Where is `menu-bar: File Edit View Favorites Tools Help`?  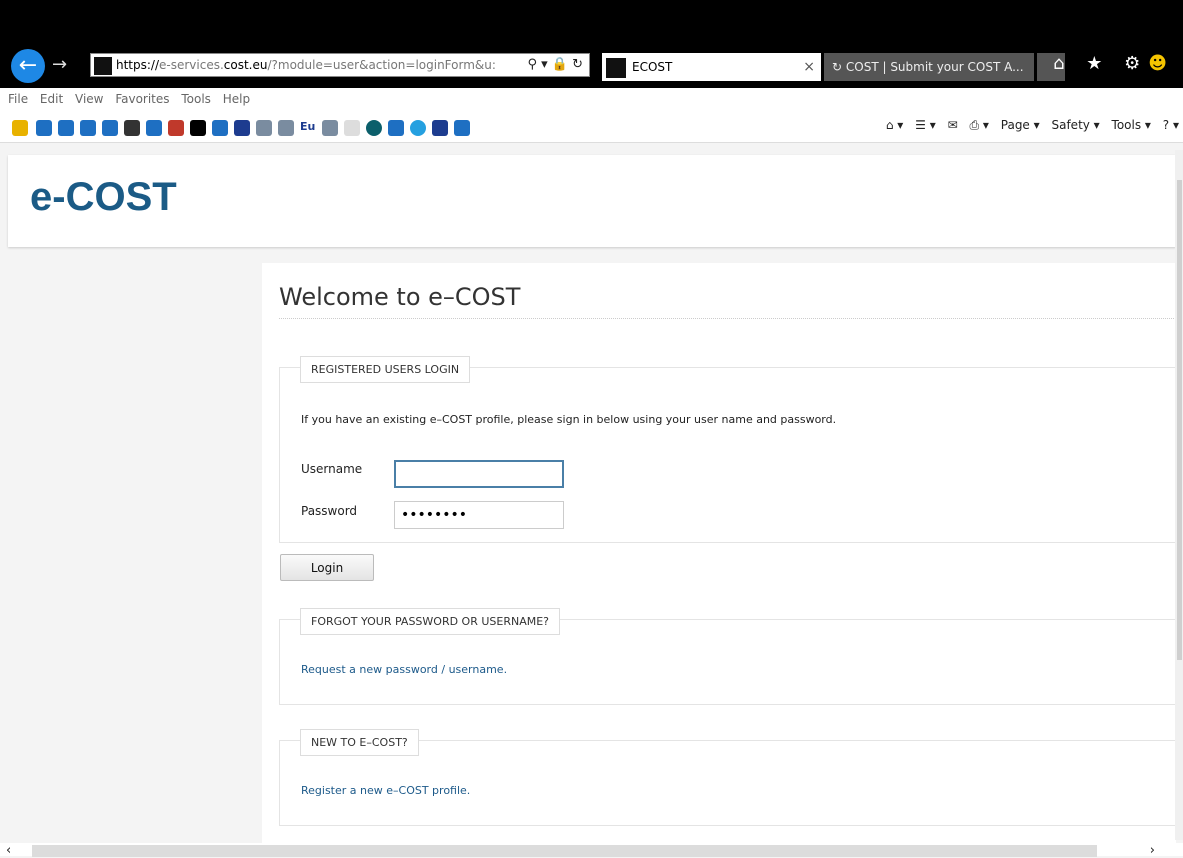 menu-bar: File Edit View Favorites Tools Help is located at coordinates (591, 101).